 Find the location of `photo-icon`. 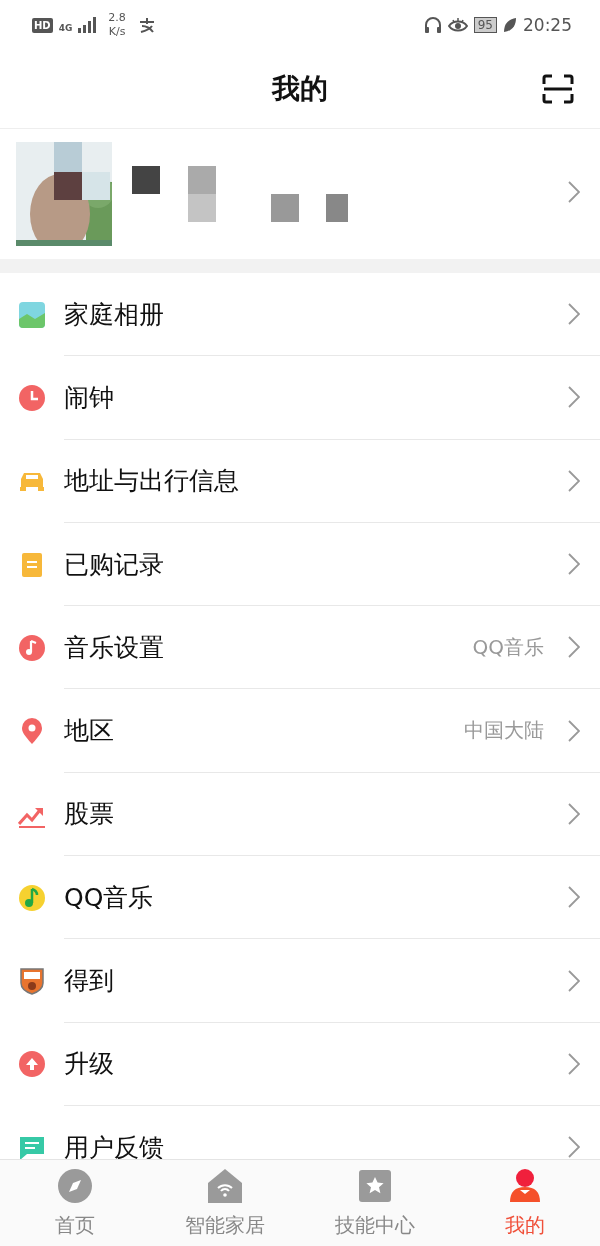

photo-icon is located at coordinates (32, 314).